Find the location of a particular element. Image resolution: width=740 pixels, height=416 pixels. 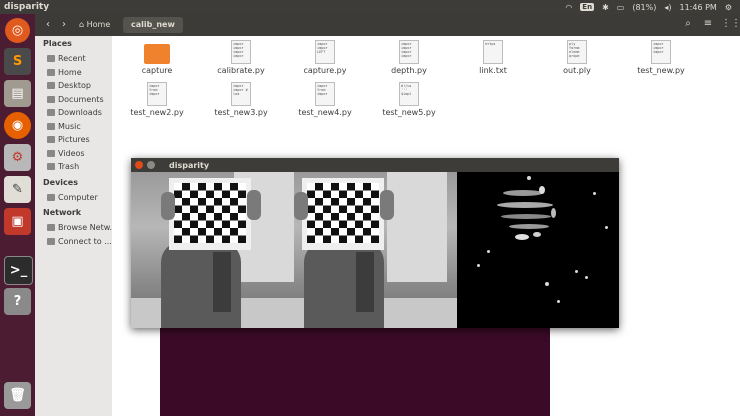

python-file-icon: impor impor # loa is located at coordinates (241, 94).